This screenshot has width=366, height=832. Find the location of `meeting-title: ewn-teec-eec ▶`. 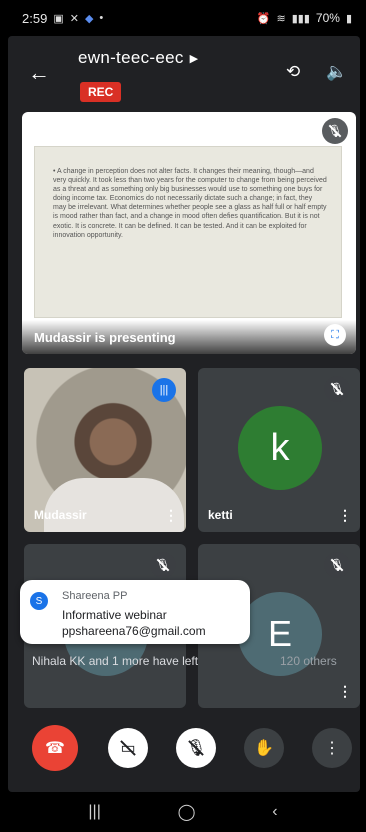

meeting-title: ewn-teec-eec ▶ is located at coordinates (138, 58).